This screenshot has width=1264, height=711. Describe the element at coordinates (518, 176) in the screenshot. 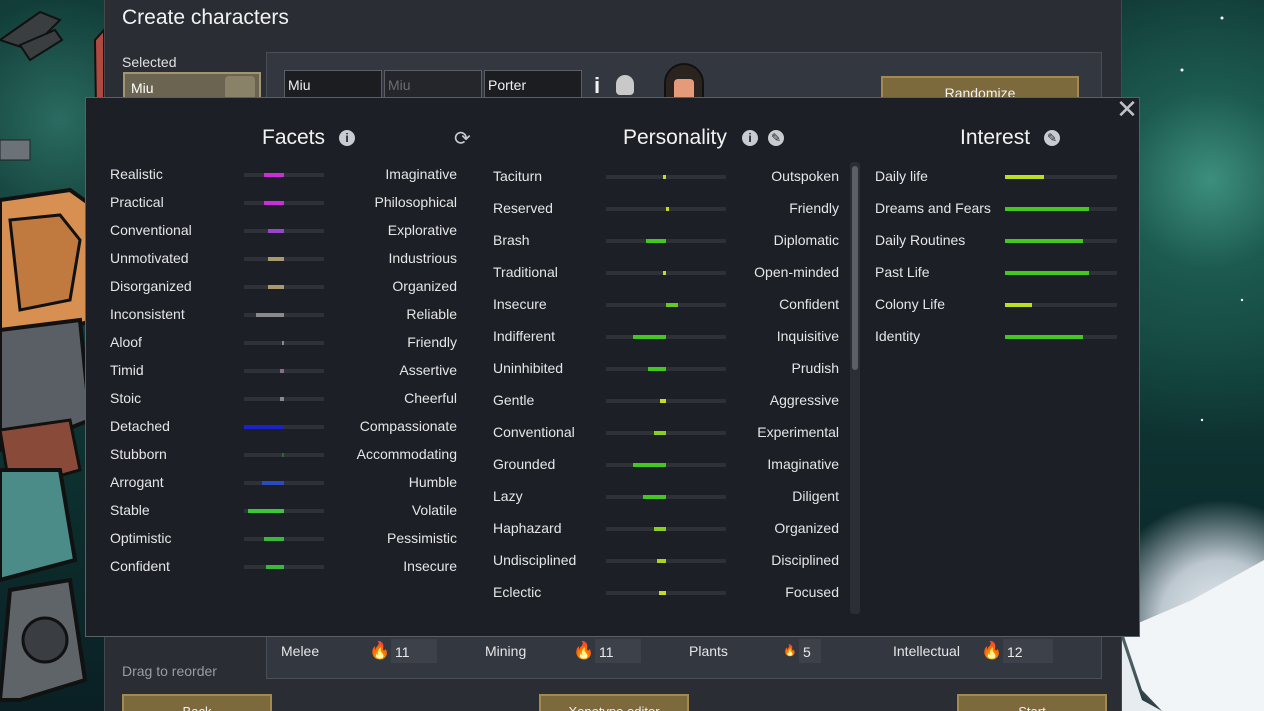

I see `personality-left-label: Taciturn` at that location.